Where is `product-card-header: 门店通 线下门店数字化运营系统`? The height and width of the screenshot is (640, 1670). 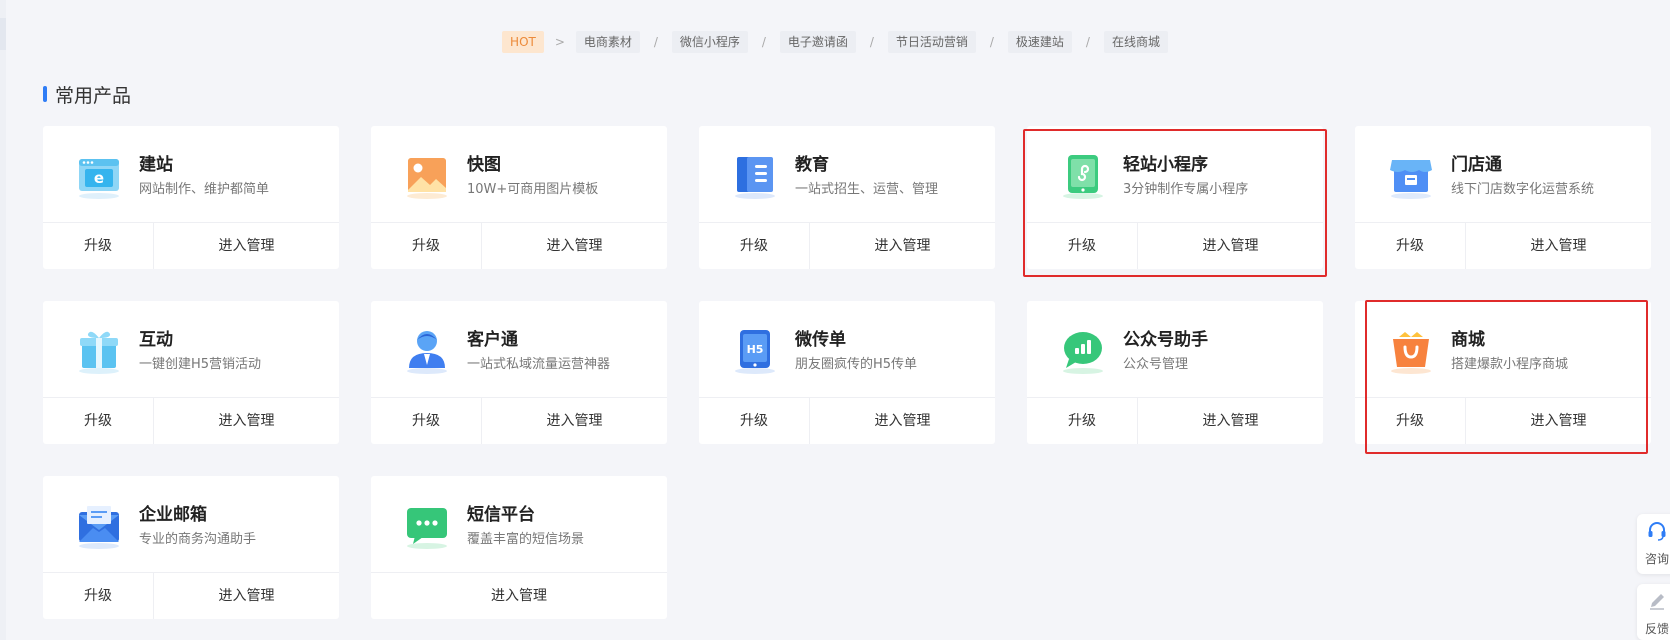
product-card-header: 门店通 线下门店数字化运营系统 is located at coordinates (1503, 174).